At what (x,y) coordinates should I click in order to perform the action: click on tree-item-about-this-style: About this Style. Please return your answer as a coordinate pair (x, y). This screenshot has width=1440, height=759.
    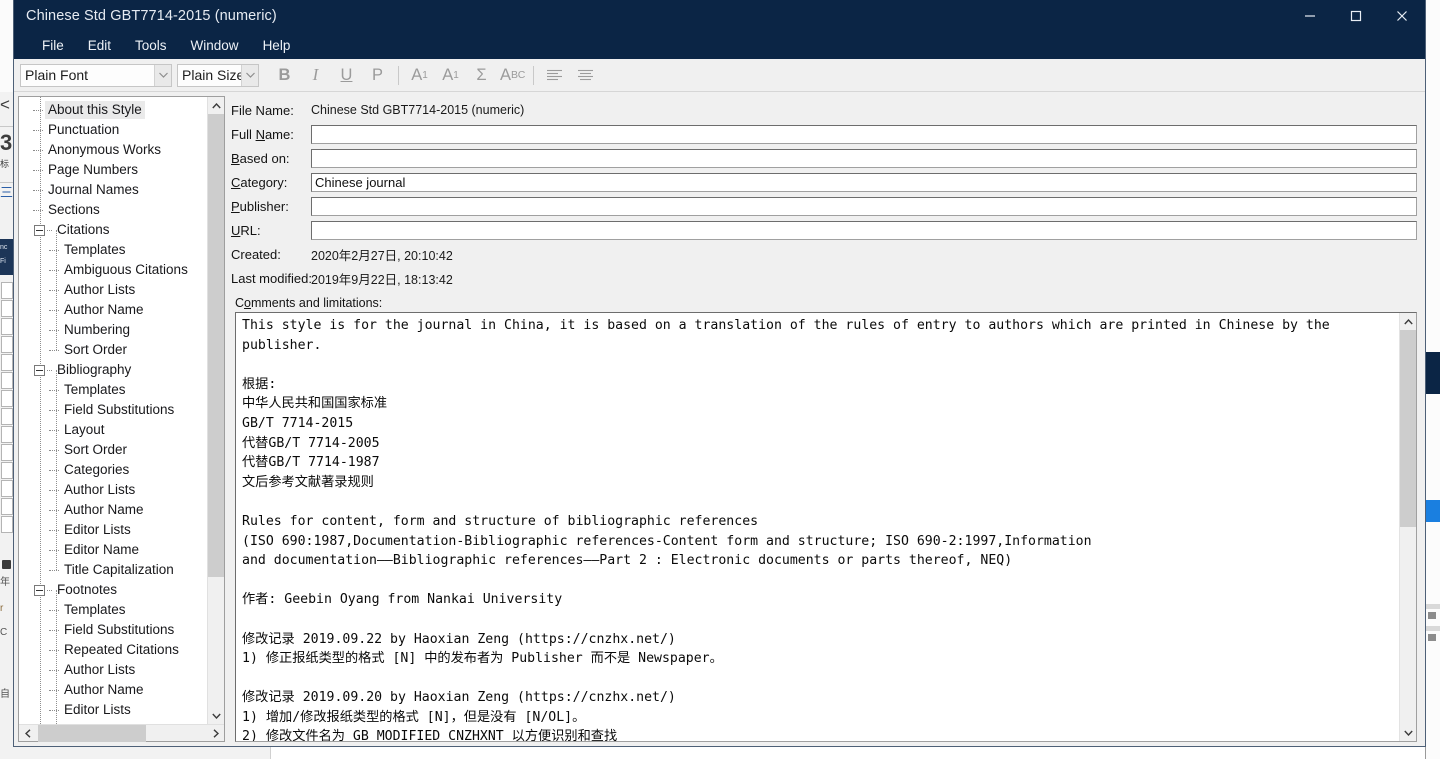
    Looking at the image, I should click on (113, 110).